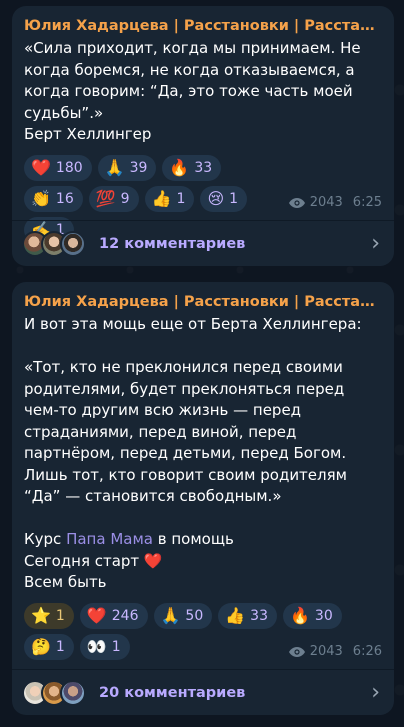  I want to click on reaction-heart: ❤️ 246, so click(113, 615).